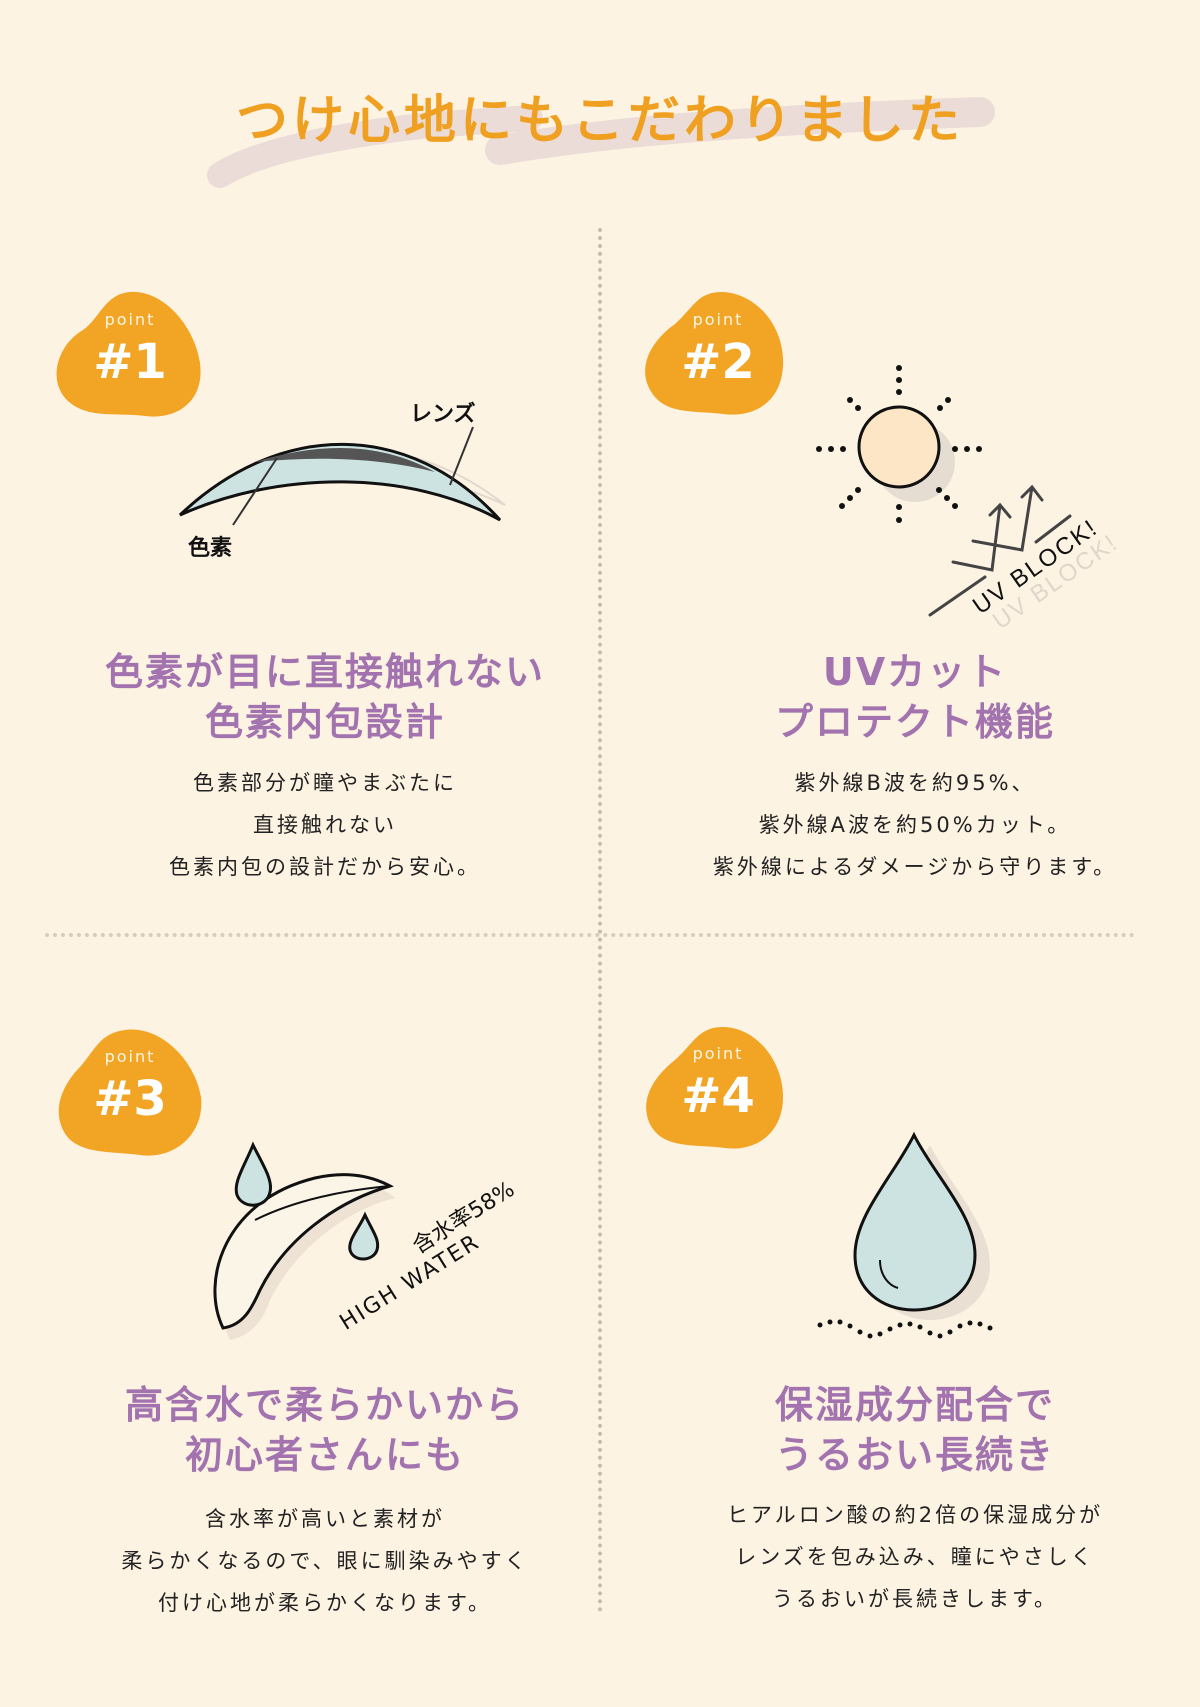 Image resolution: width=1200 pixels, height=1707 pixels. Describe the element at coordinates (590, 935) in the screenshot. I see `horizontal-divider` at that location.